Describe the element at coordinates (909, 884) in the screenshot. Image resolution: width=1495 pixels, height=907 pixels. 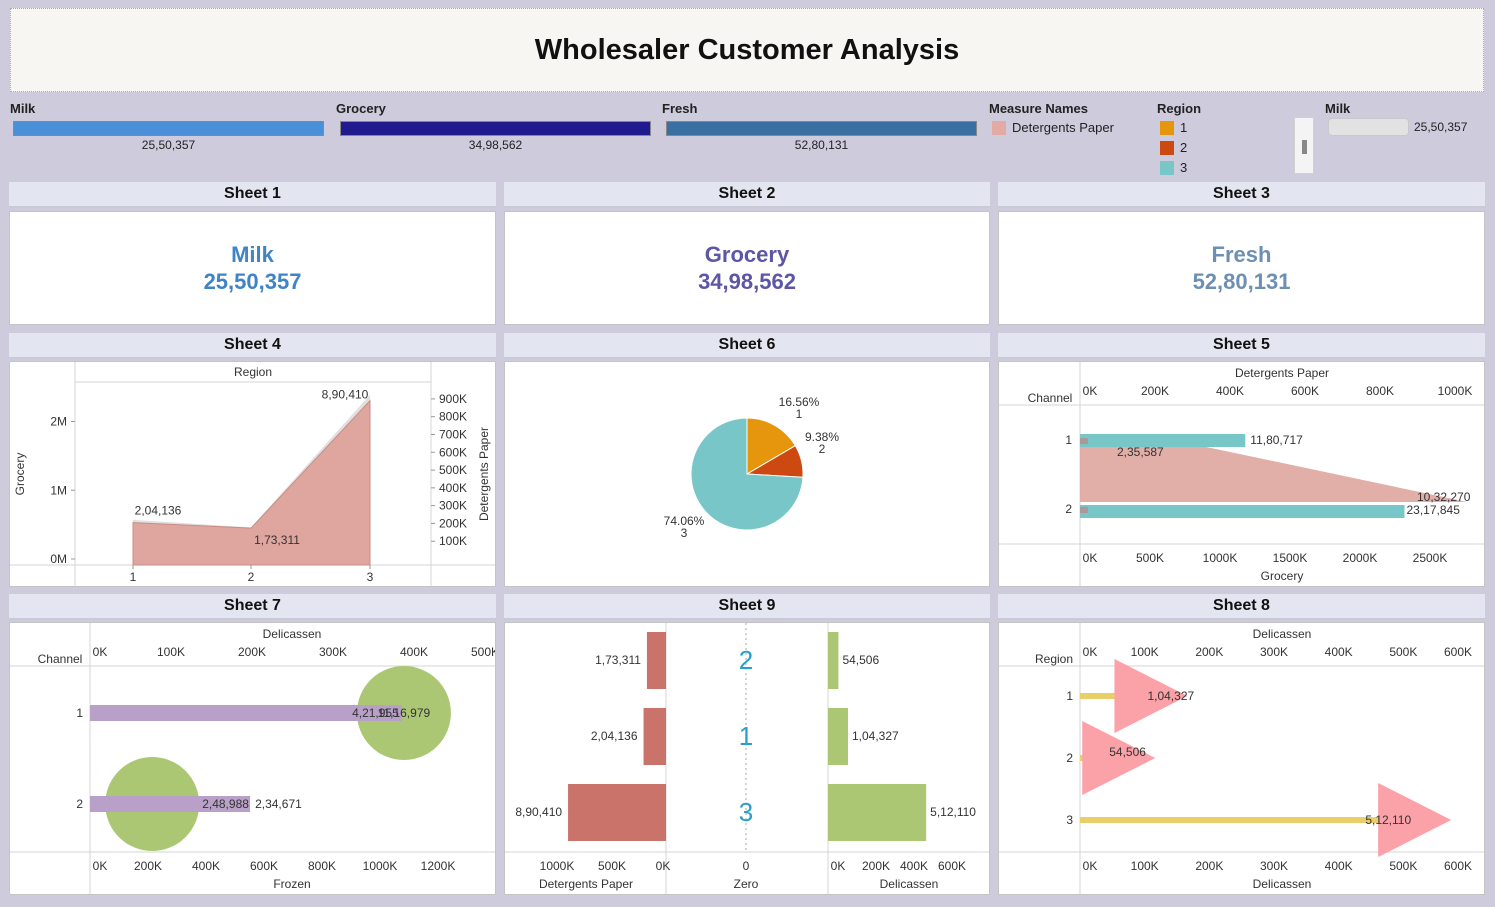
I see `right-axis-title: Delicassen` at that location.